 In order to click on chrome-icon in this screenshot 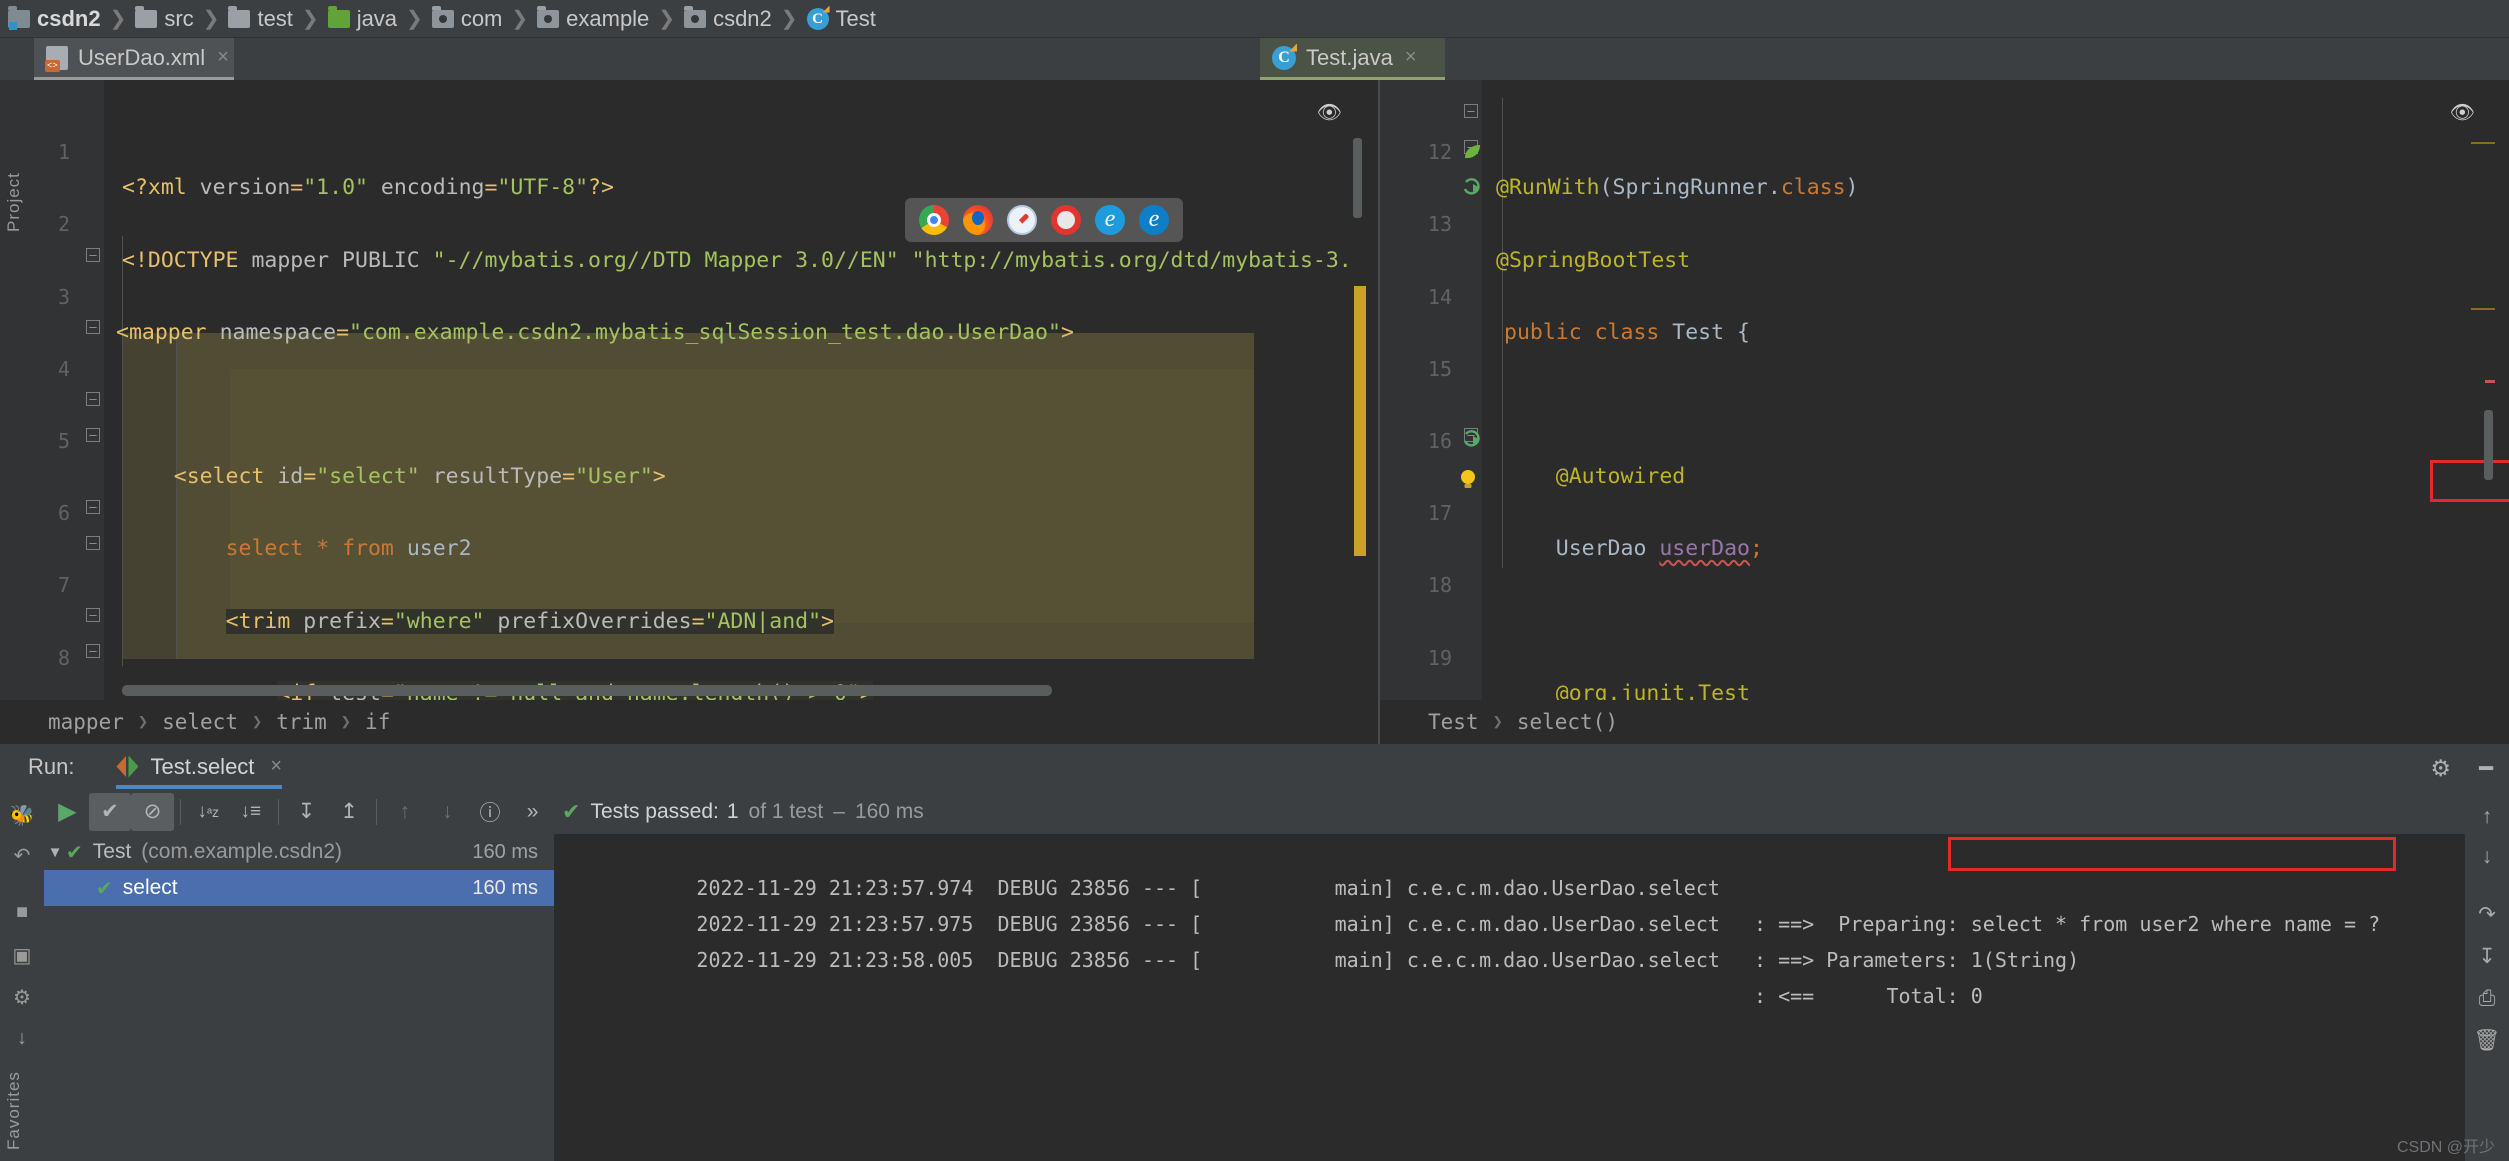, I will do `click(934, 220)`.